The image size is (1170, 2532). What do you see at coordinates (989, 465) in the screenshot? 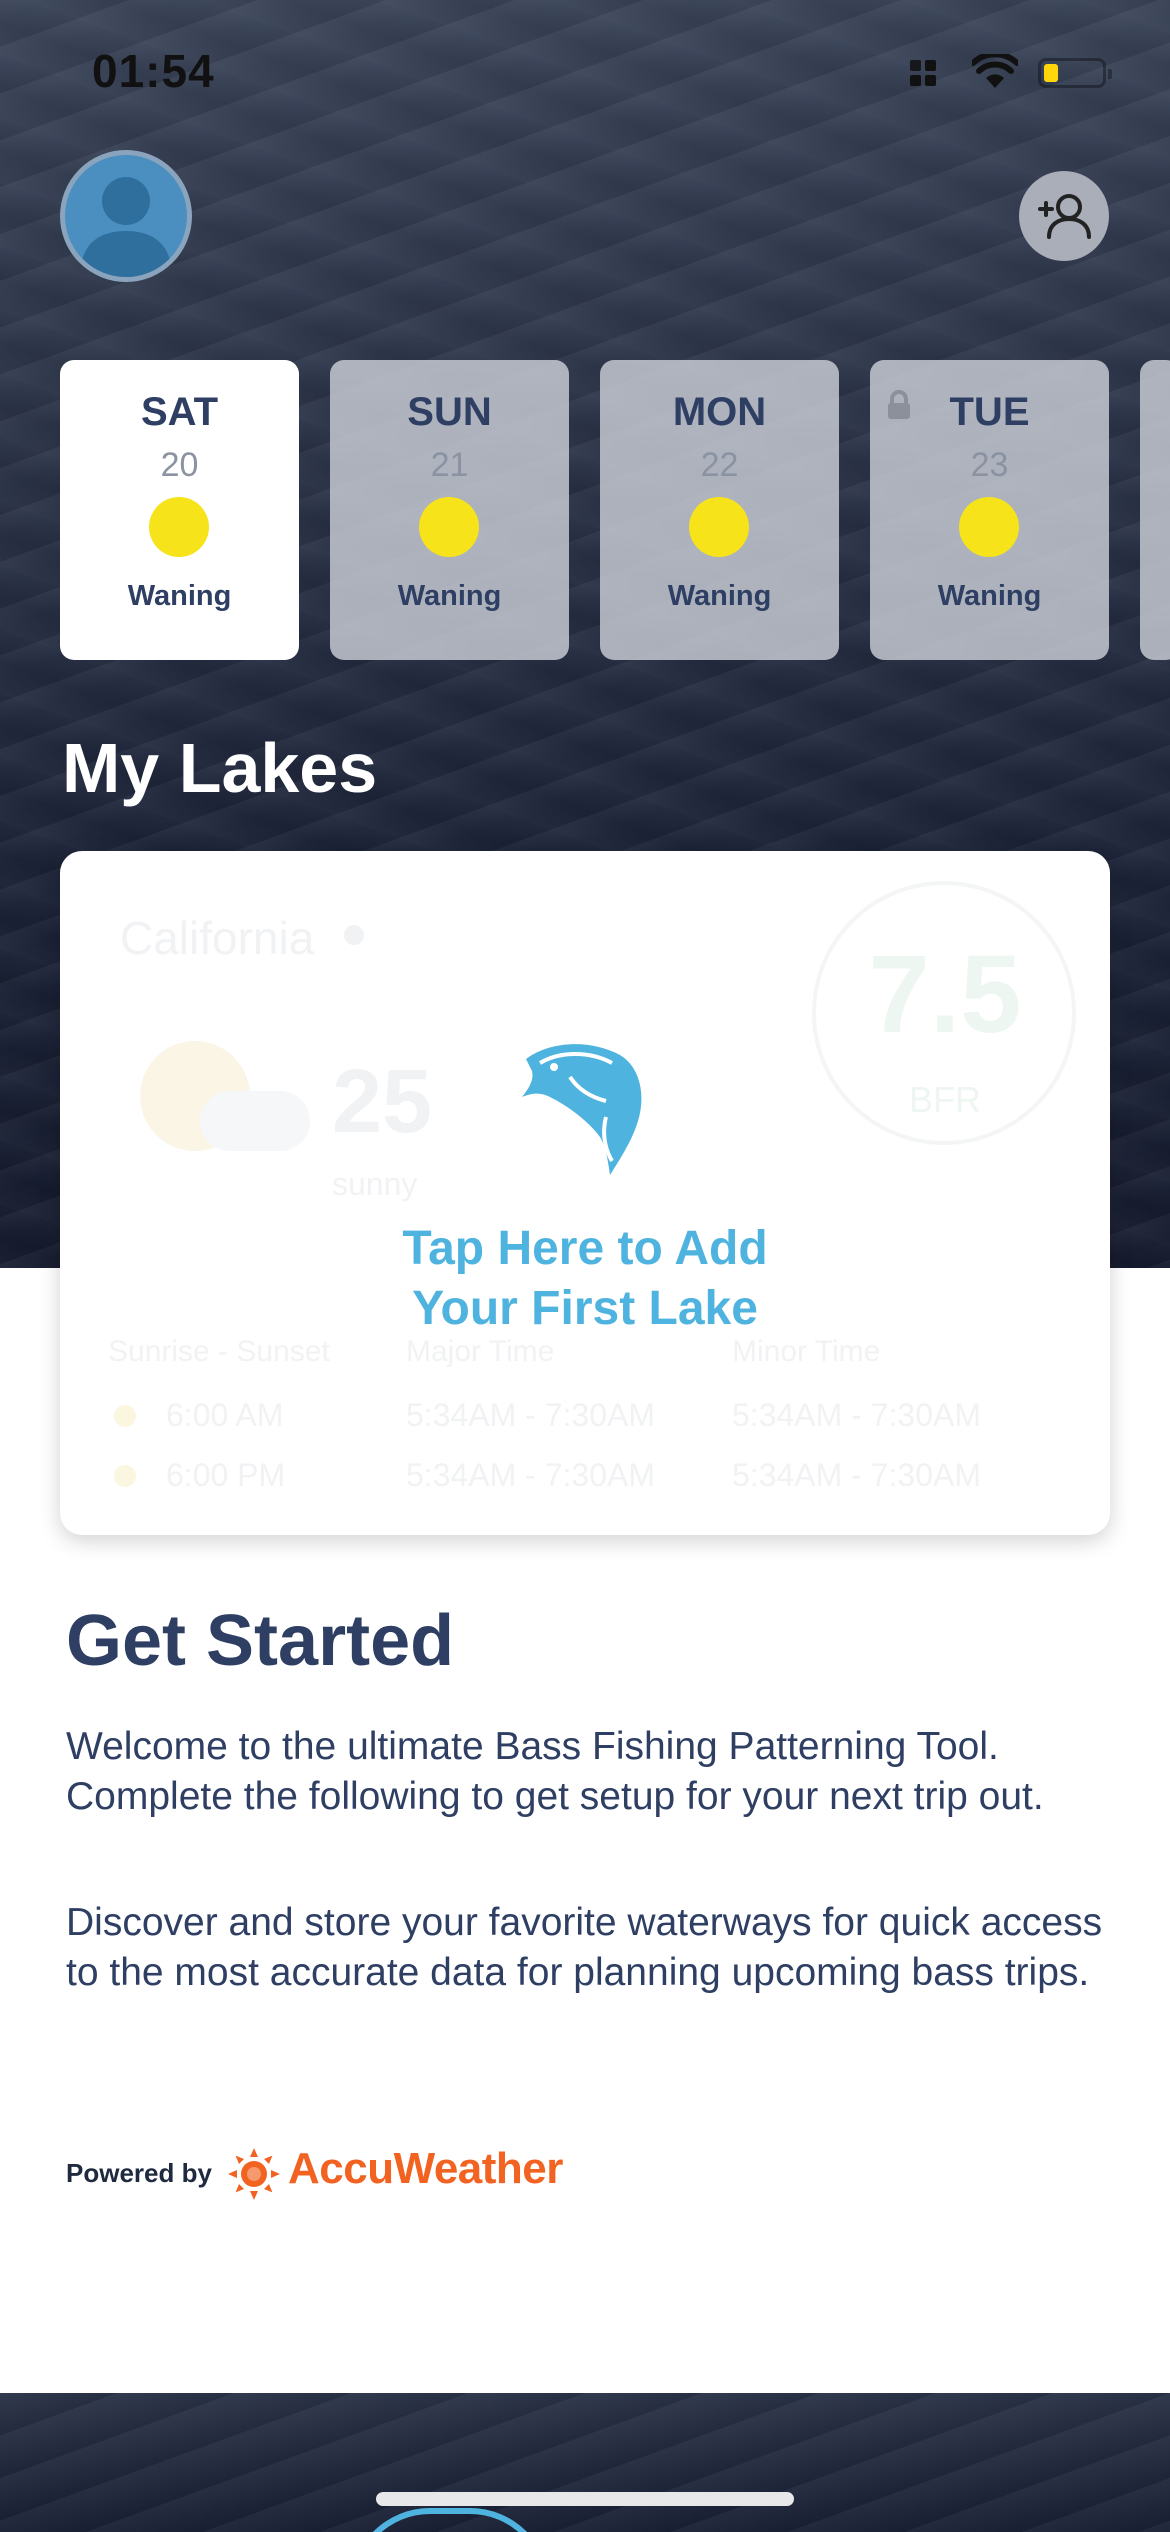
I see `day-number: 23` at bounding box center [989, 465].